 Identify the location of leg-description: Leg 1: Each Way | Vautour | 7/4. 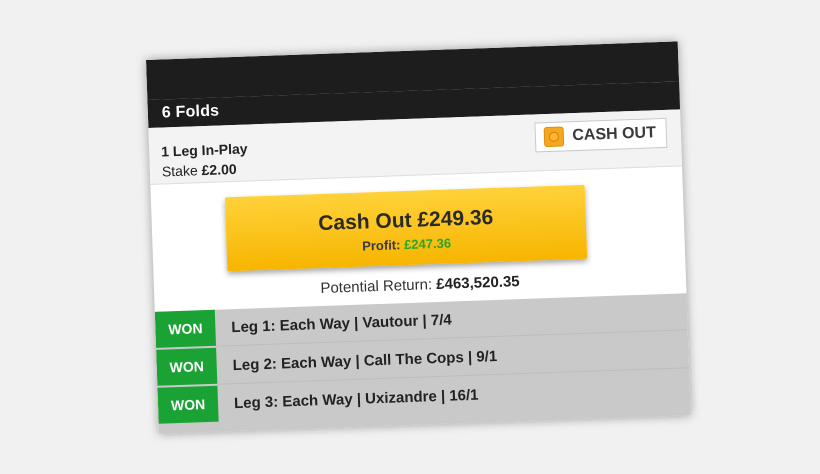
(341, 323).